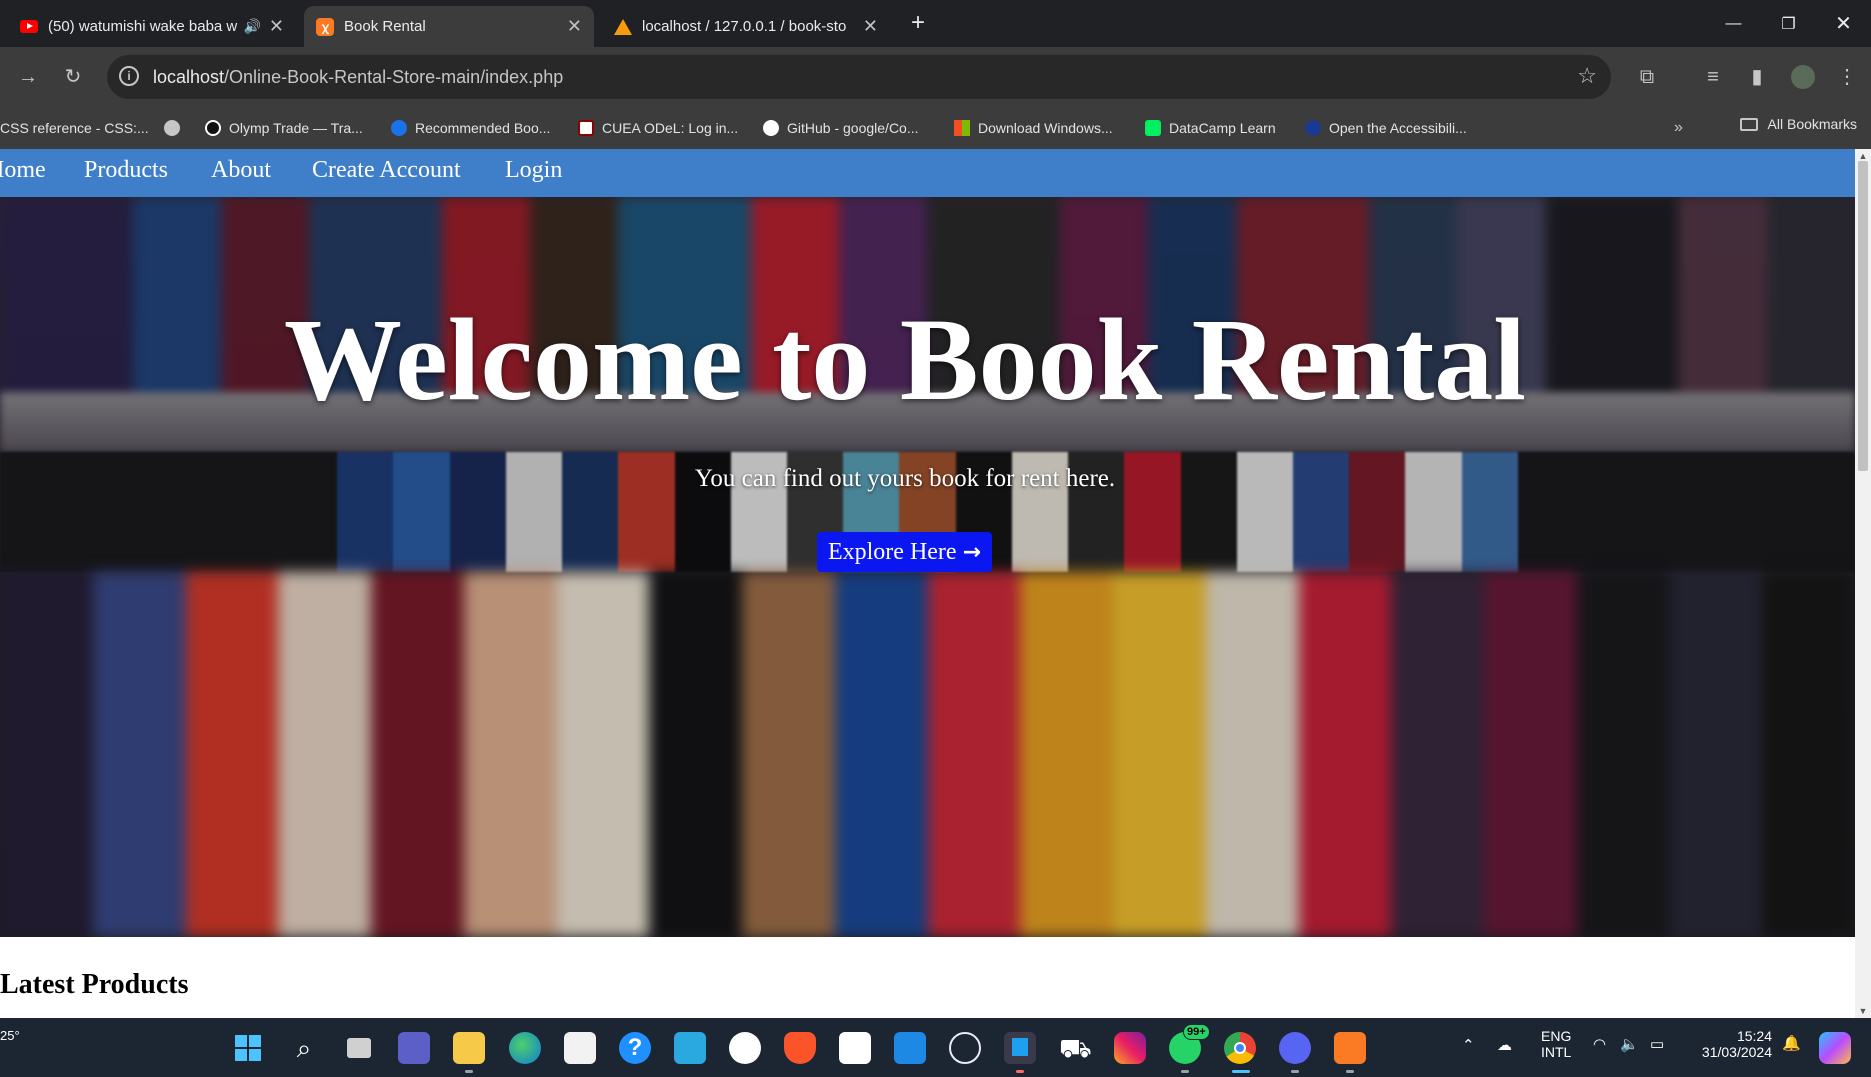 The image size is (1871, 1077). Describe the element at coordinates (1189, 1044) in the screenshot. I see `whatsapp-icon: 99+` at that location.